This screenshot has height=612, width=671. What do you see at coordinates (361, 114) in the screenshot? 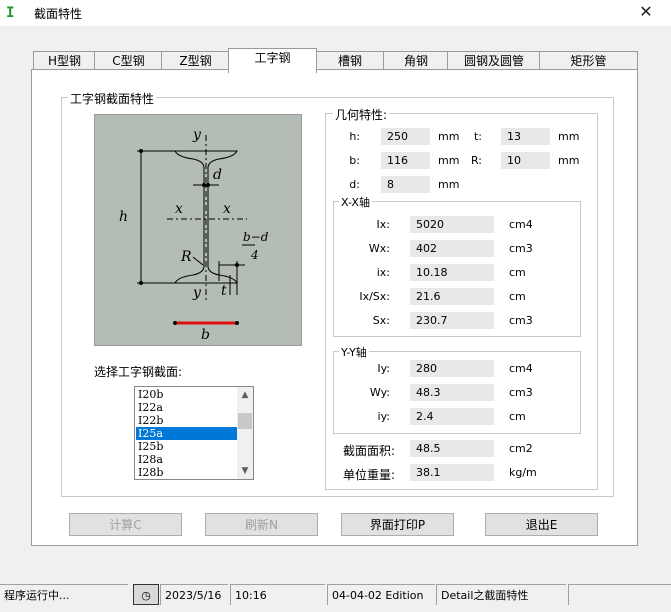
I see `geometry-legend: 几何特性:` at bounding box center [361, 114].